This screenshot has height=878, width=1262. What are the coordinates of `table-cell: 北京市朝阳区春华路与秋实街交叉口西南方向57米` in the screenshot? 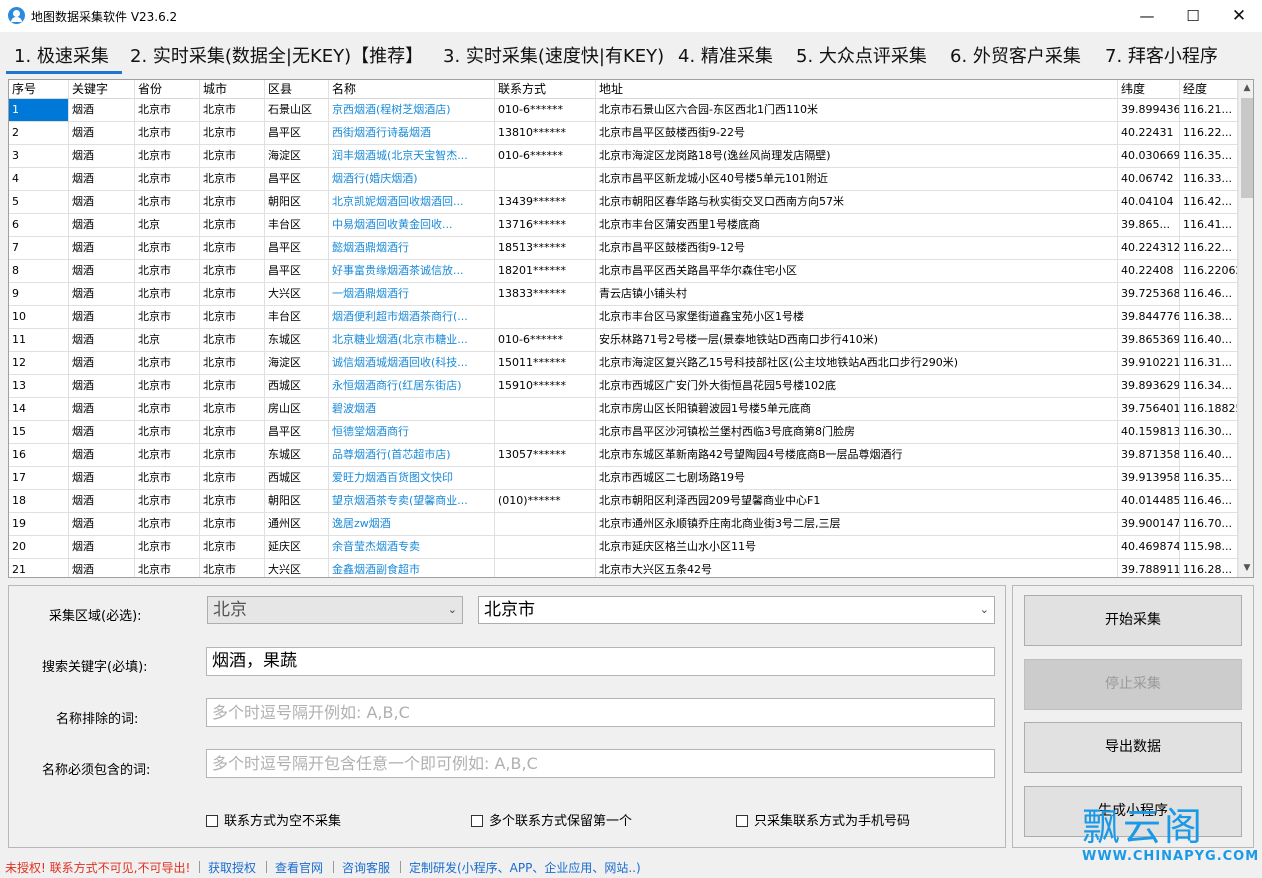 It's located at (857, 202).